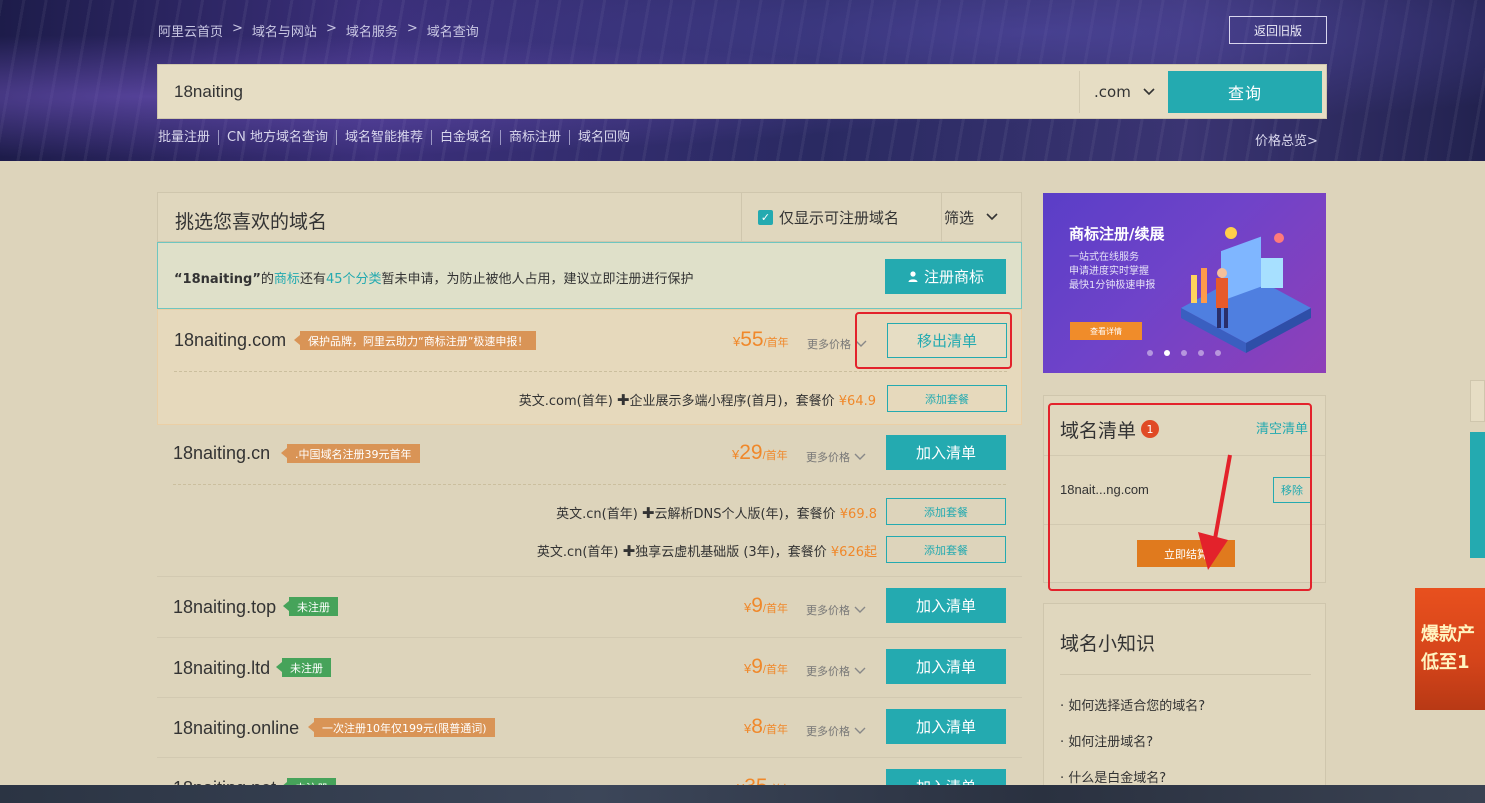  What do you see at coordinates (318, 30) in the screenshot?
I see `breadcrumb: 阿里云首页 > 域名与网站 > 域名服务 > 域名查询` at bounding box center [318, 30].